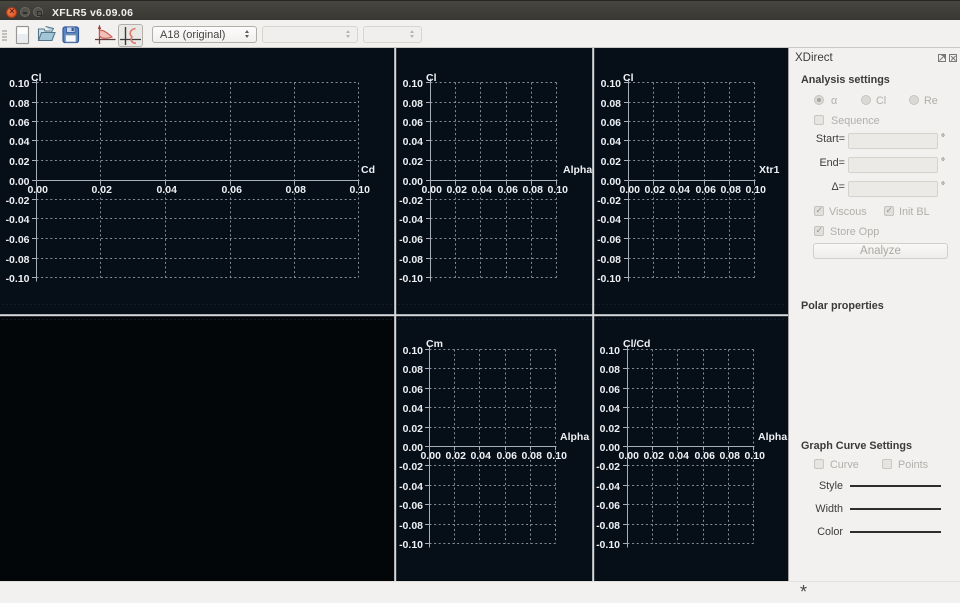 The height and width of the screenshot is (603, 960). Describe the element at coordinates (636, 344) in the screenshot. I see `svg-text: Cl/Cd` at that location.